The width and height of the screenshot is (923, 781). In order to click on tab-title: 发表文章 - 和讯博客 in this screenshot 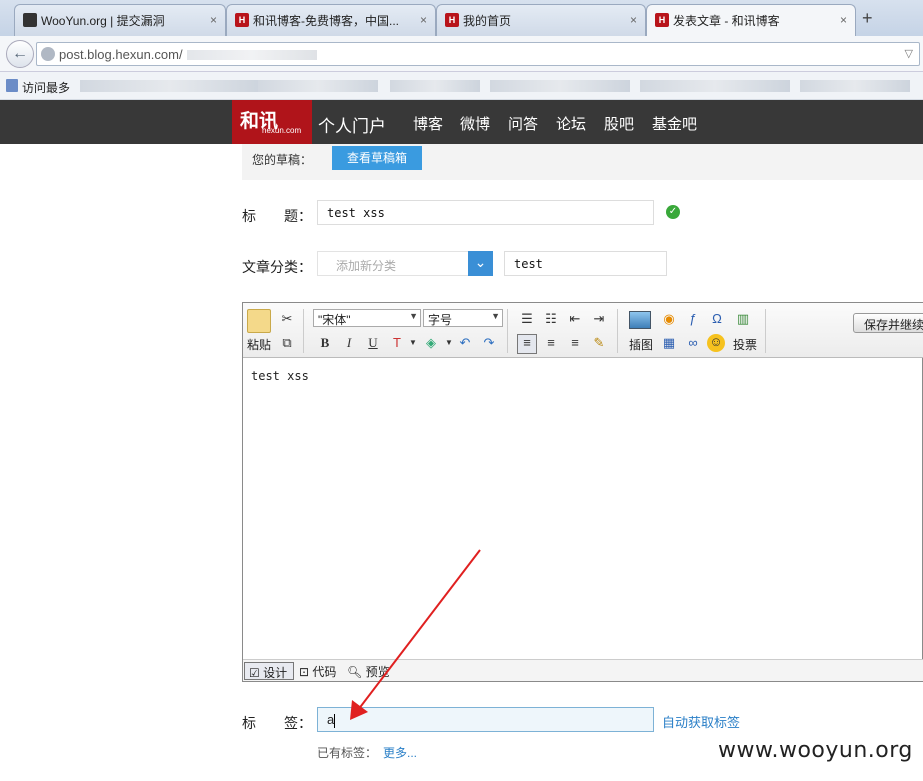, I will do `click(726, 21)`.